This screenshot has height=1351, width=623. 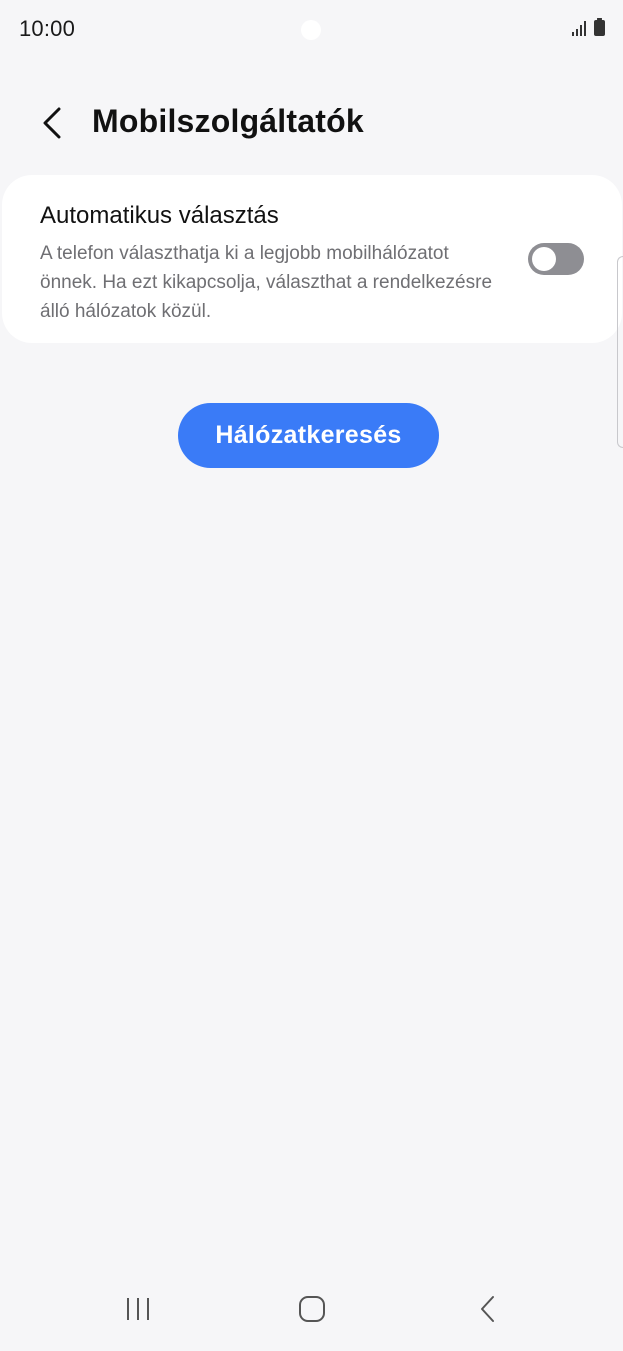 I want to click on chevron-left-icon, so click(x=52, y=123).